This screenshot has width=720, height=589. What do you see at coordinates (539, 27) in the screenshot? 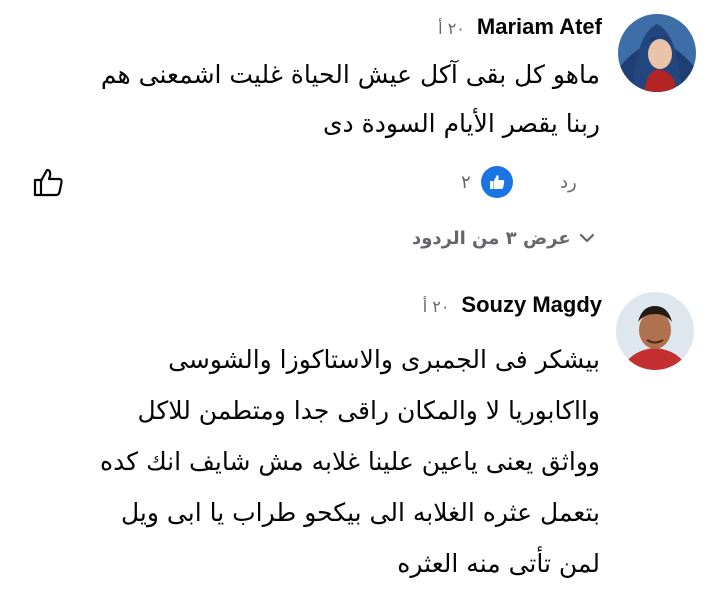
I see `comment-author: Mariam Atef` at bounding box center [539, 27].